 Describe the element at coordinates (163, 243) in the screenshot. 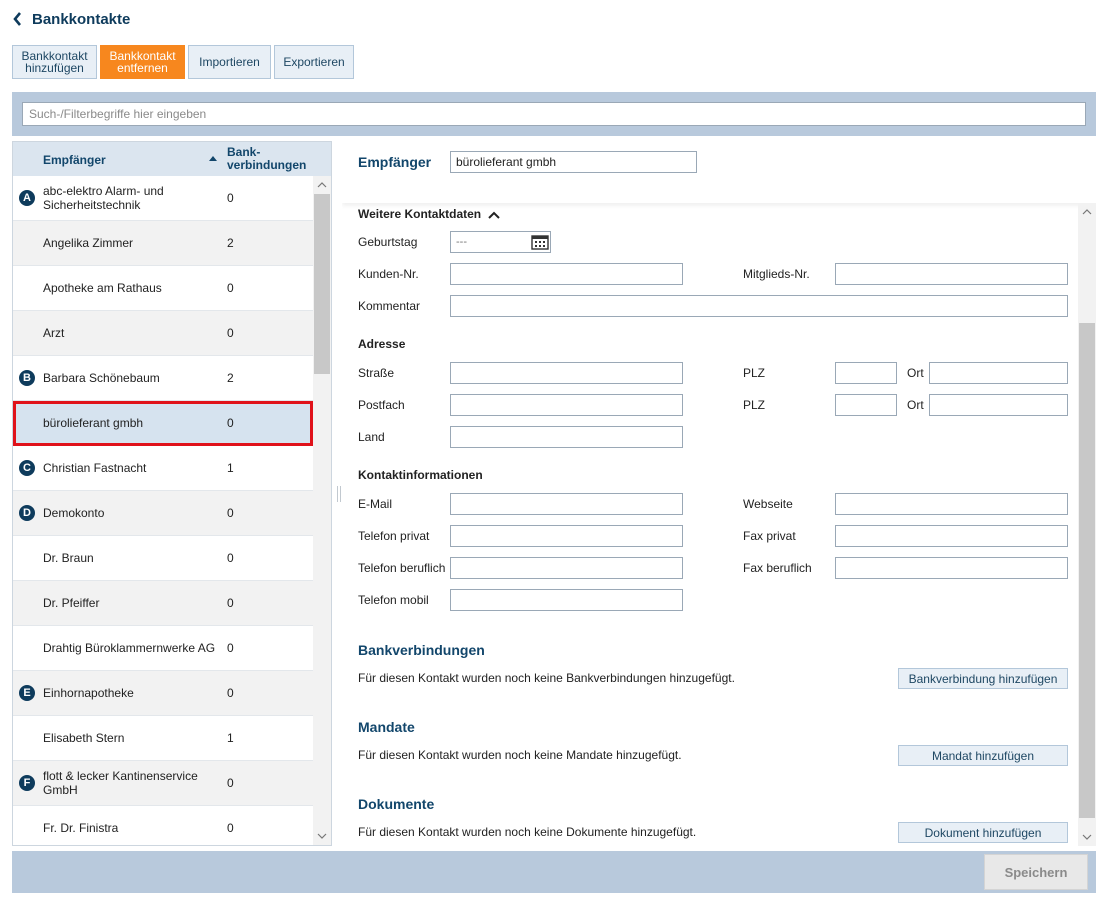

I see `list-item: Angelika Zimmer 2` at that location.